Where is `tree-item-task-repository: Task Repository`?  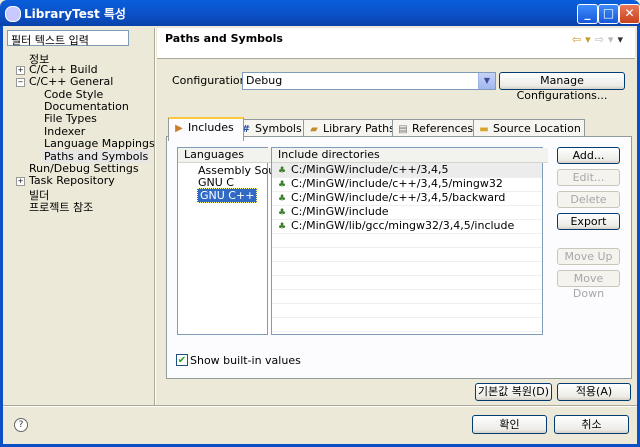
tree-item-task-repository: Task Repository is located at coordinates (72, 180).